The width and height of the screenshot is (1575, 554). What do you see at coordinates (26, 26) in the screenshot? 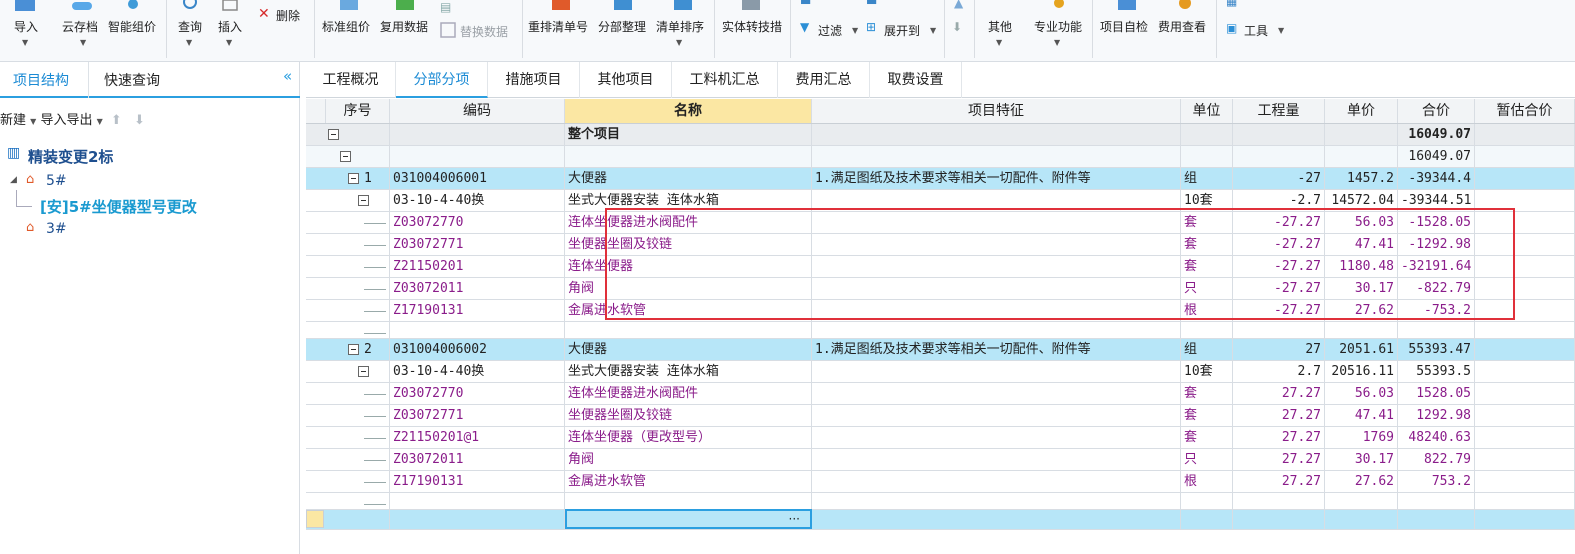
I see `import-button: 导入` at bounding box center [26, 26].